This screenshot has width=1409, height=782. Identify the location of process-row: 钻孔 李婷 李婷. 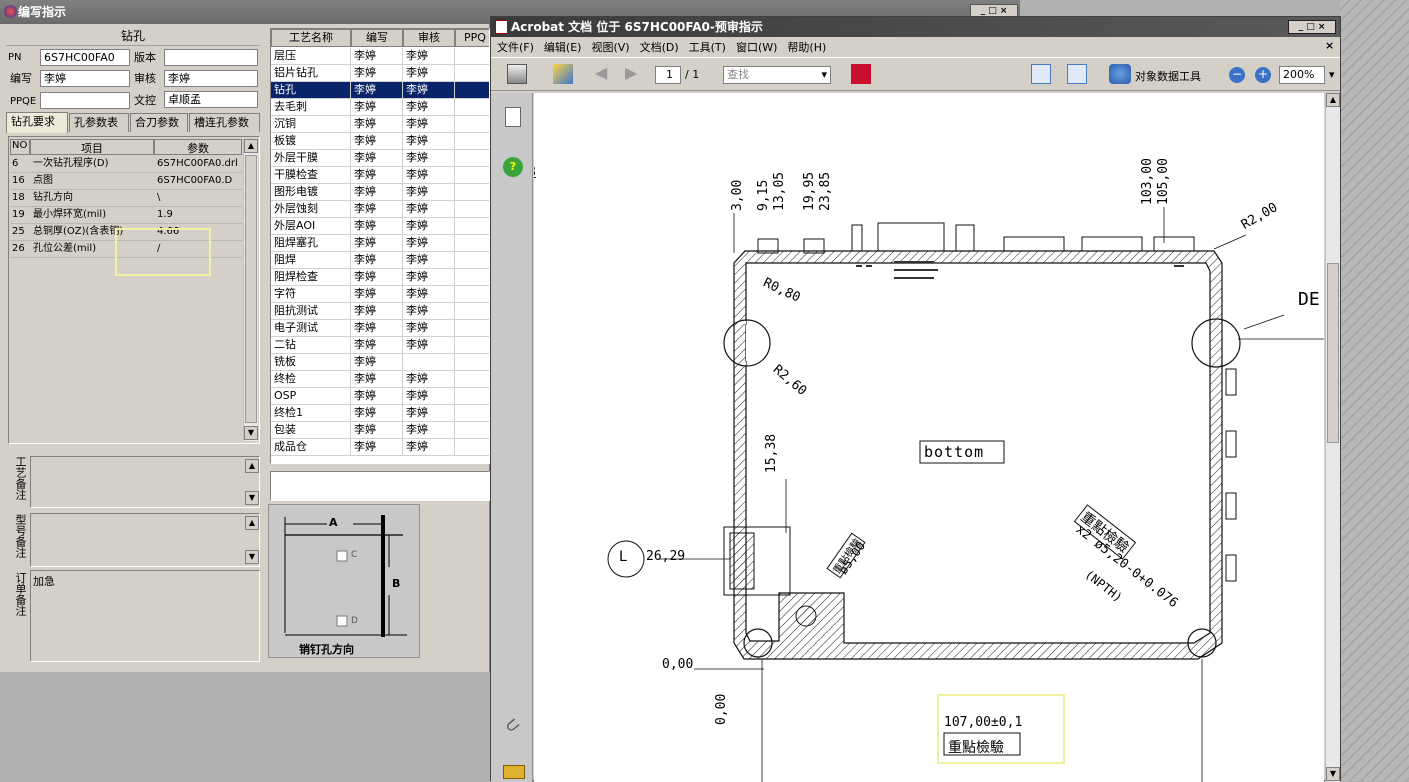
(380, 90).